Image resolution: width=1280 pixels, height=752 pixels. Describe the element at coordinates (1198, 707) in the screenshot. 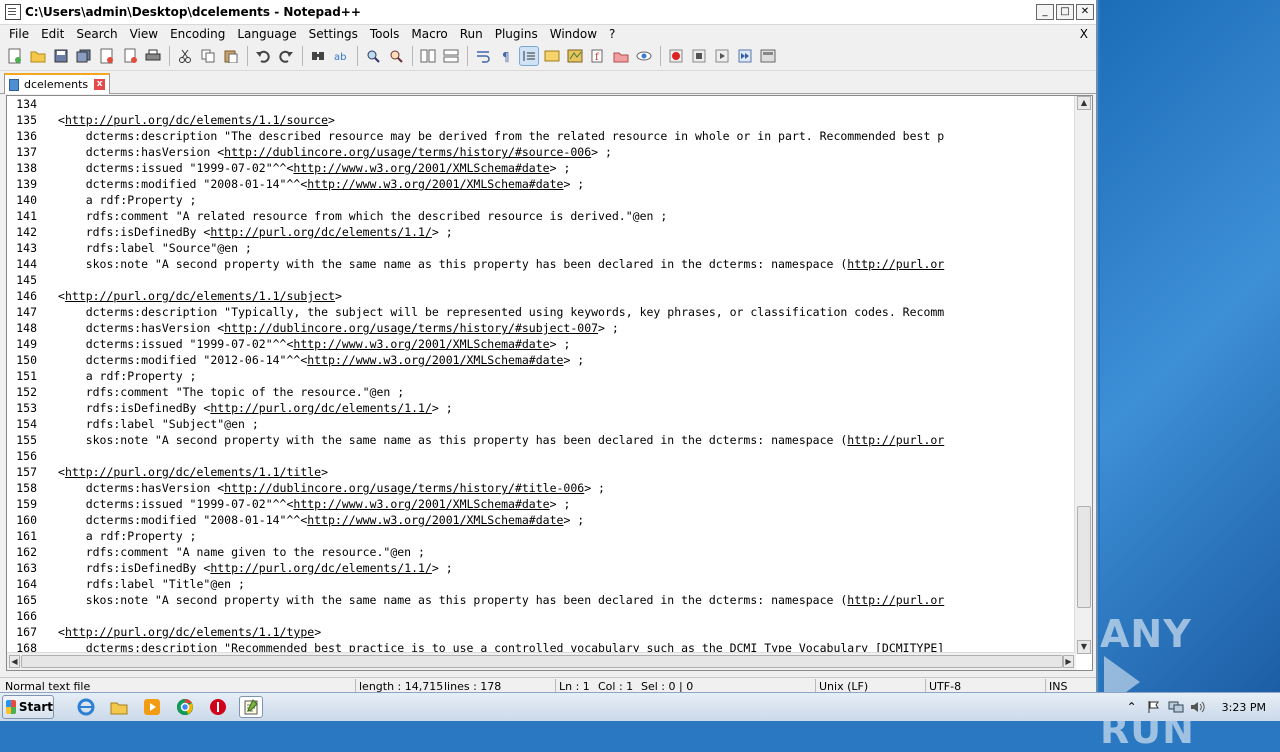

I see `volume-icon` at that location.